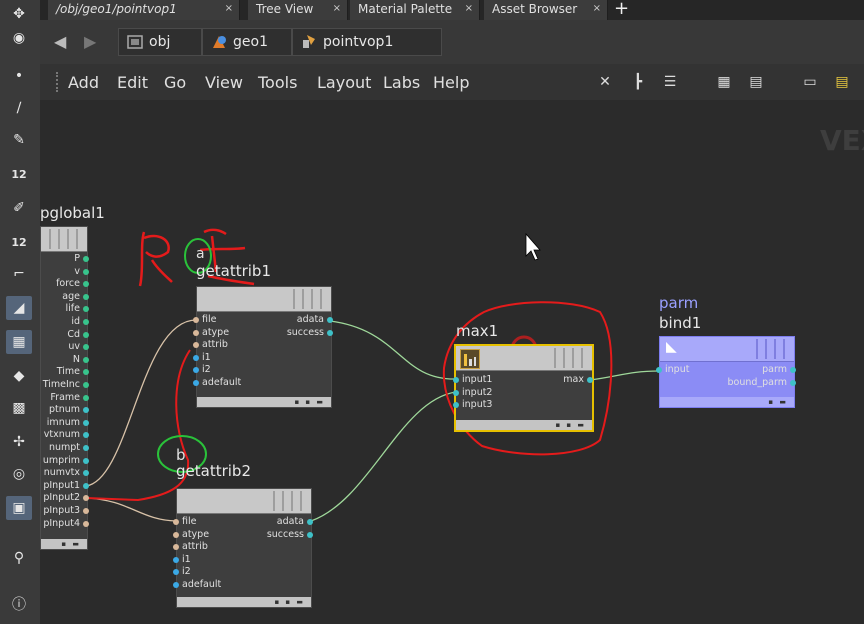 The image size is (864, 624). What do you see at coordinates (19, 376) in the screenshot?
I see `diamond-icon: ◆` at bounding box center [19, 376].